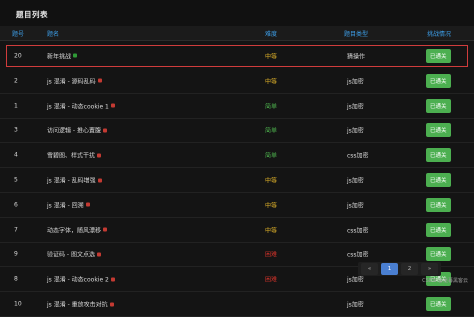 The width and height of the screenshot is (474, 317). Describe the element at coordinates (32, 14) in the screenshot. I see `page-title: 题目列表` at that location.